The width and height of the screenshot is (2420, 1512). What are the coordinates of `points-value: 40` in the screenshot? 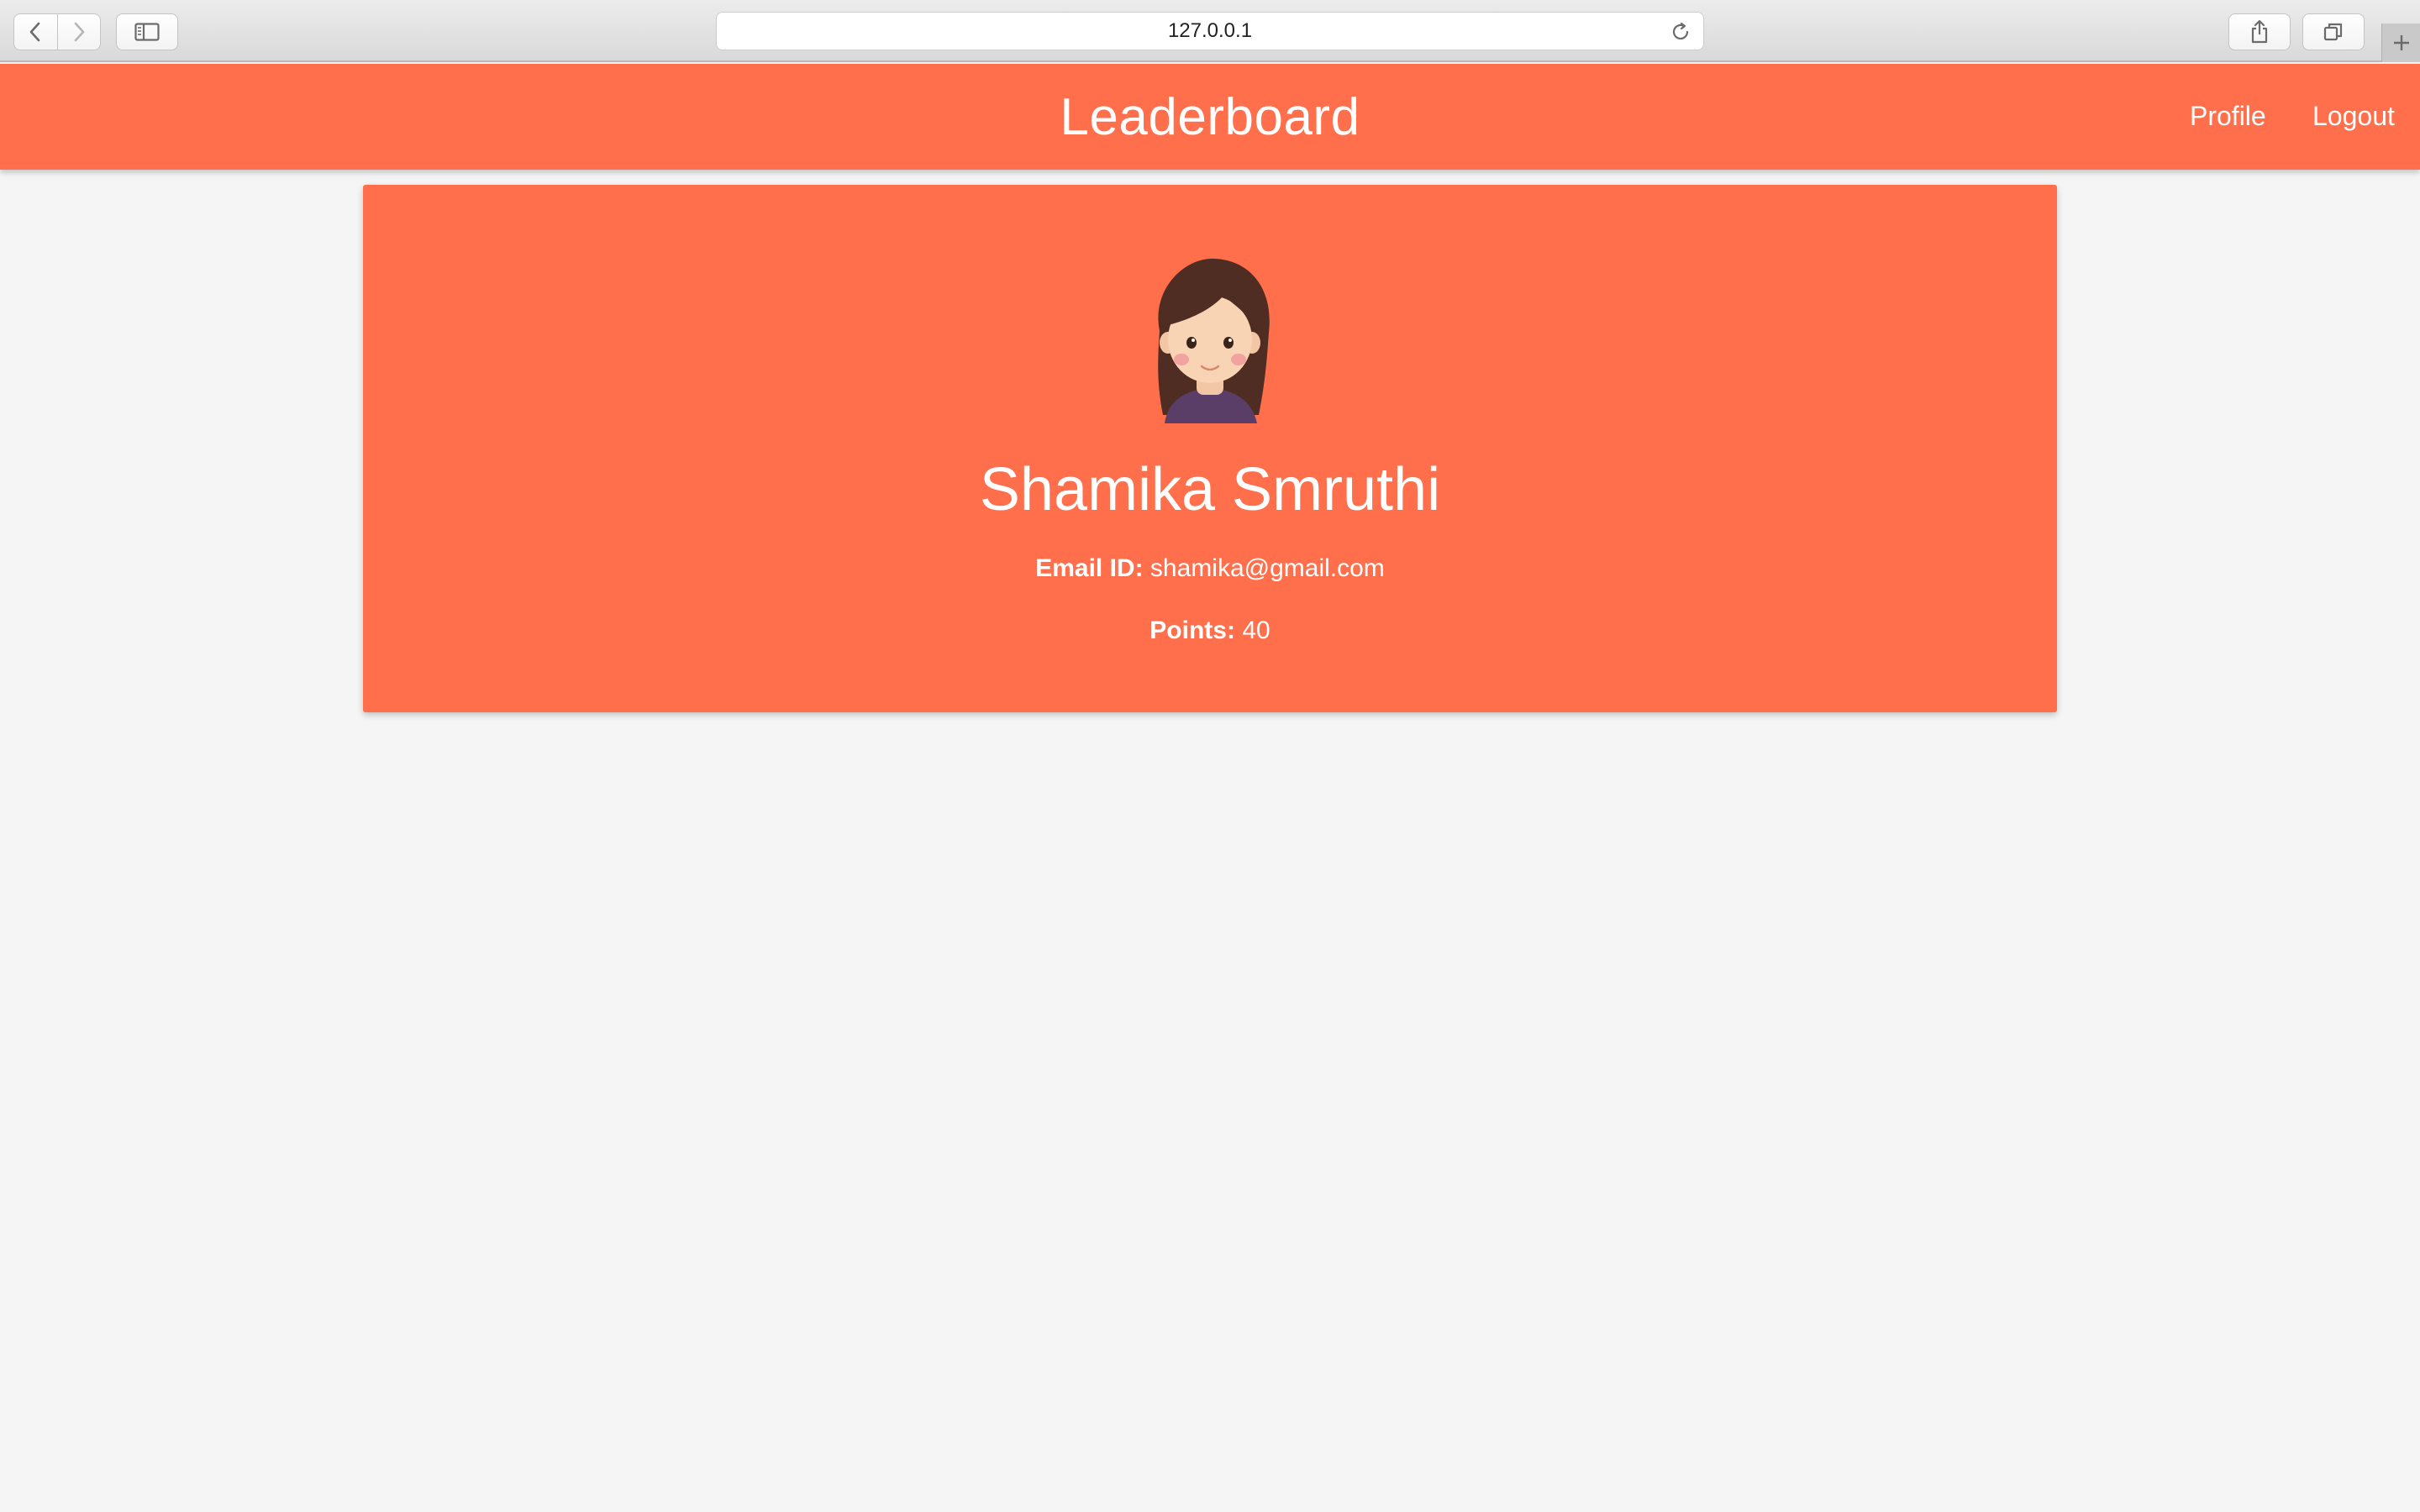 It's located at (1256, 630).